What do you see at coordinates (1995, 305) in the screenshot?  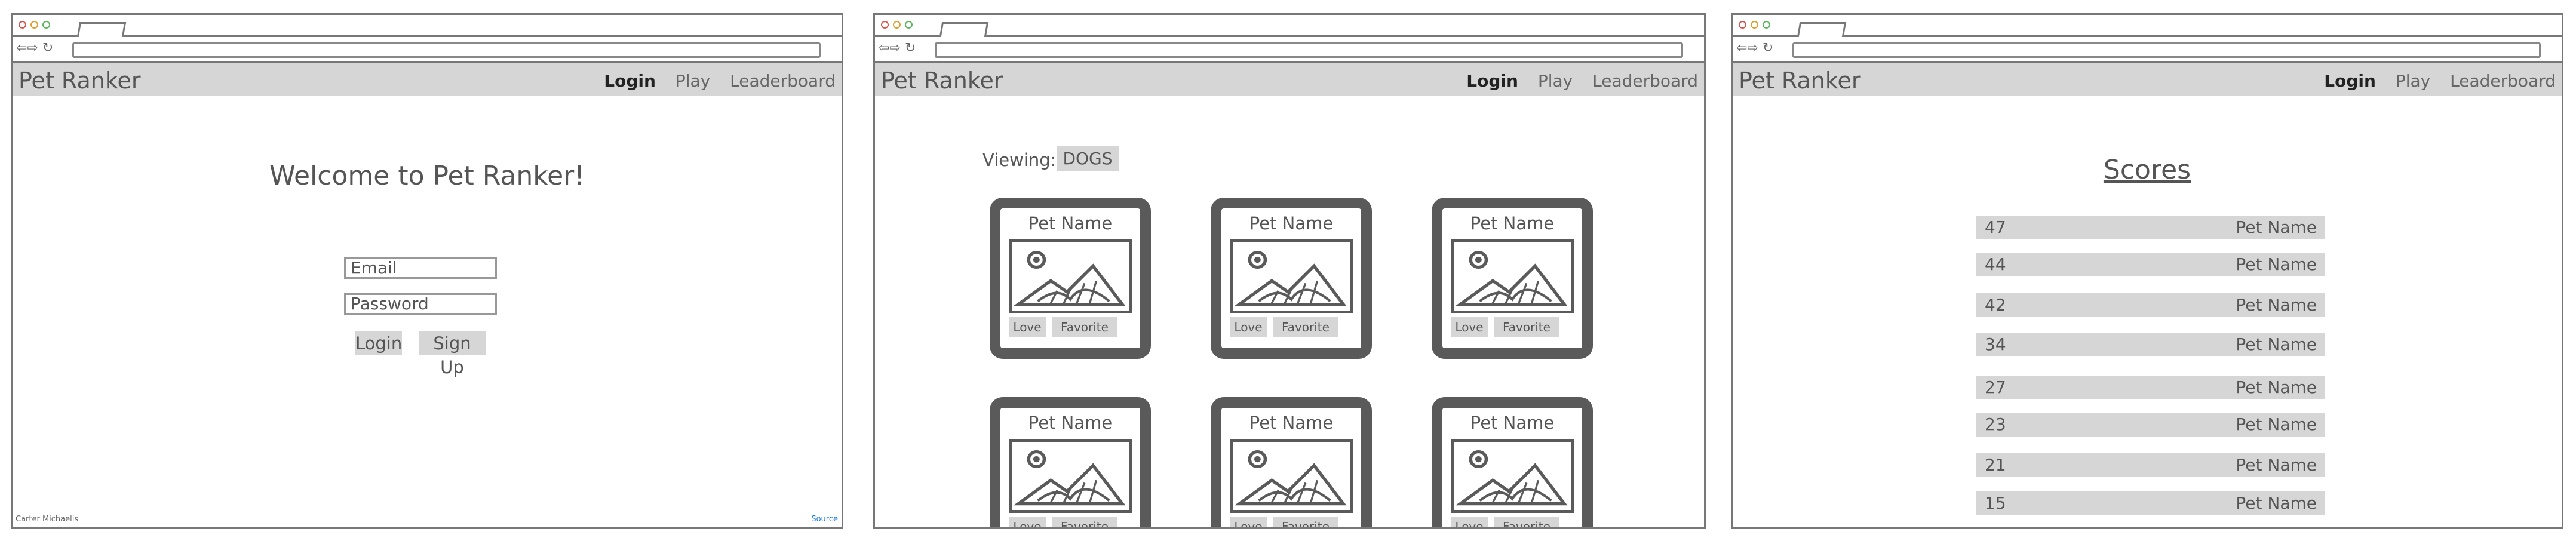 I see `score-value: 42` at bounding box center [1995, 305].